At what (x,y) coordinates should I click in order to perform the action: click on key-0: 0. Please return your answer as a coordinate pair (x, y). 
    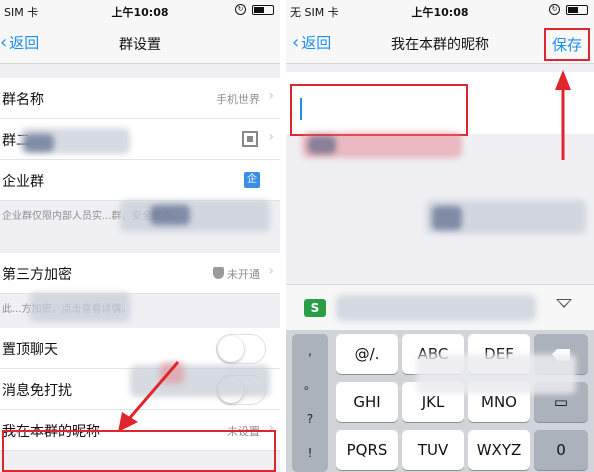
    Looking at the image, I should click on (561, 450).